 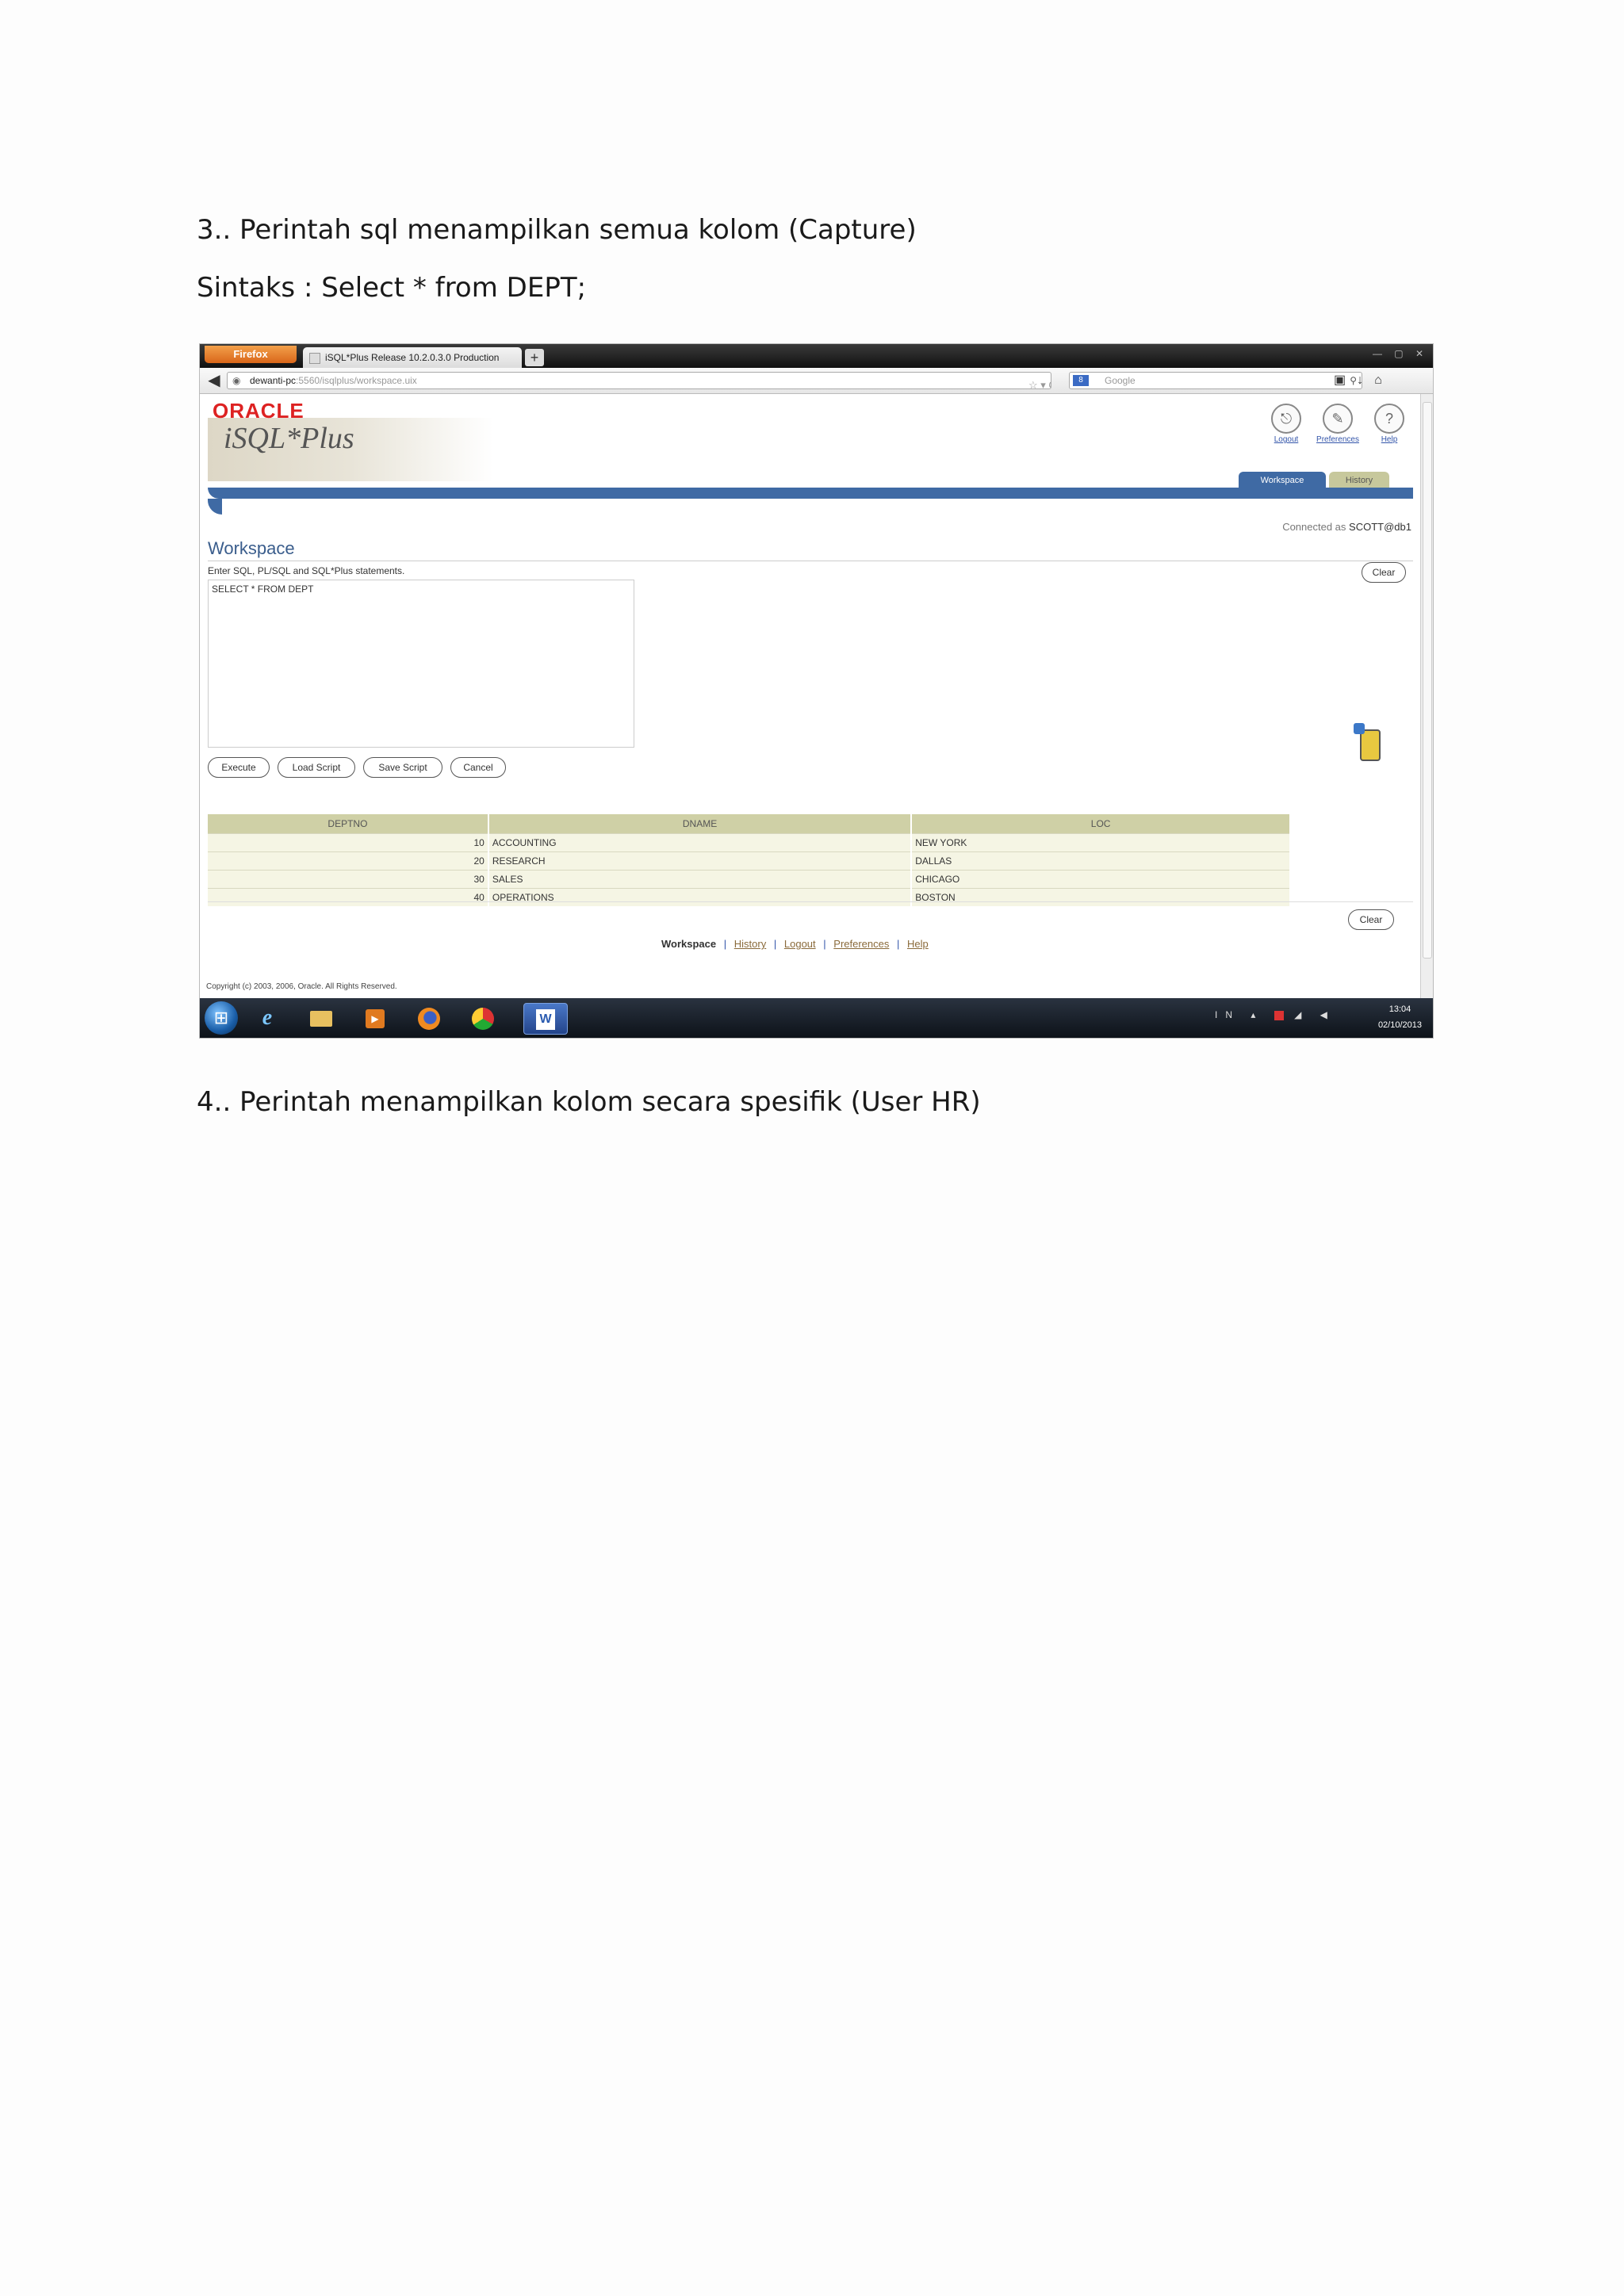 I want to click on url-host: dewanti-pc, so click(x=273, y=381).